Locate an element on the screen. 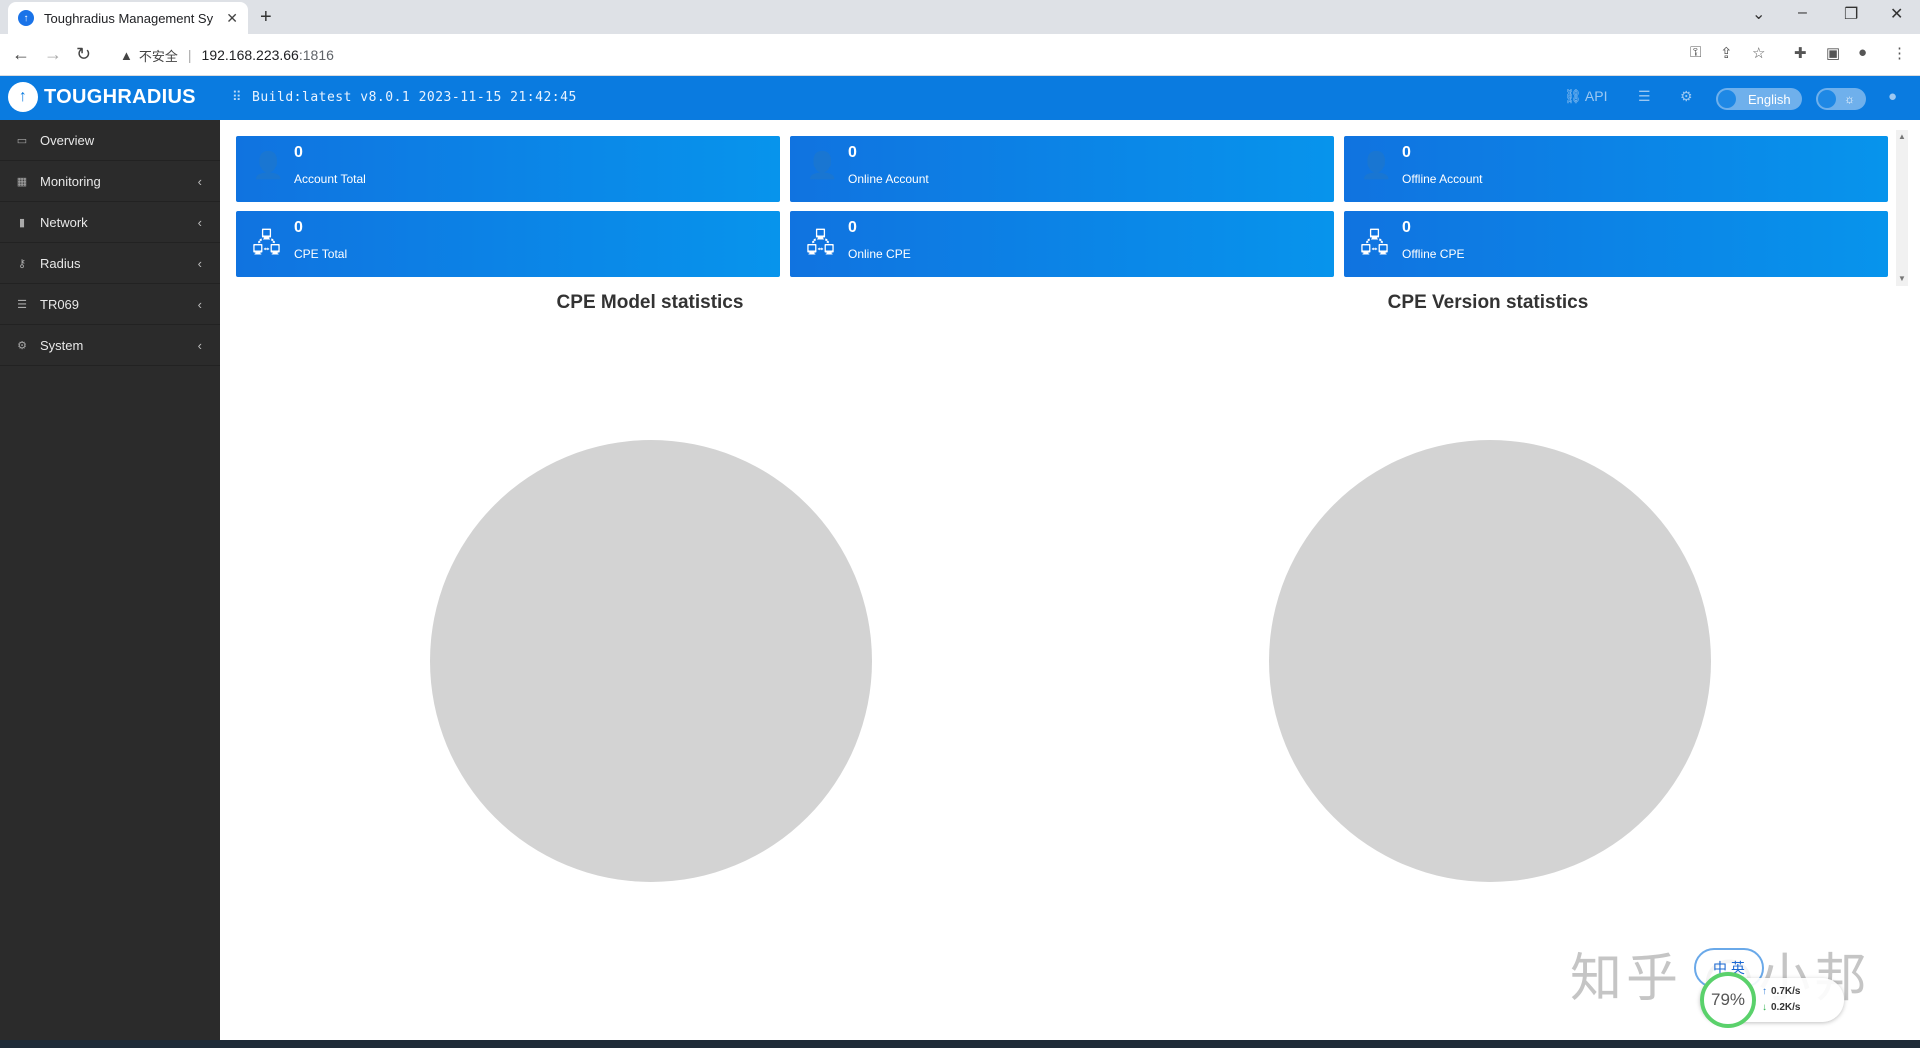 The width and height of the screenshot is (1920, 1048). new-tab-button: + is located at coordinates (266, 17).